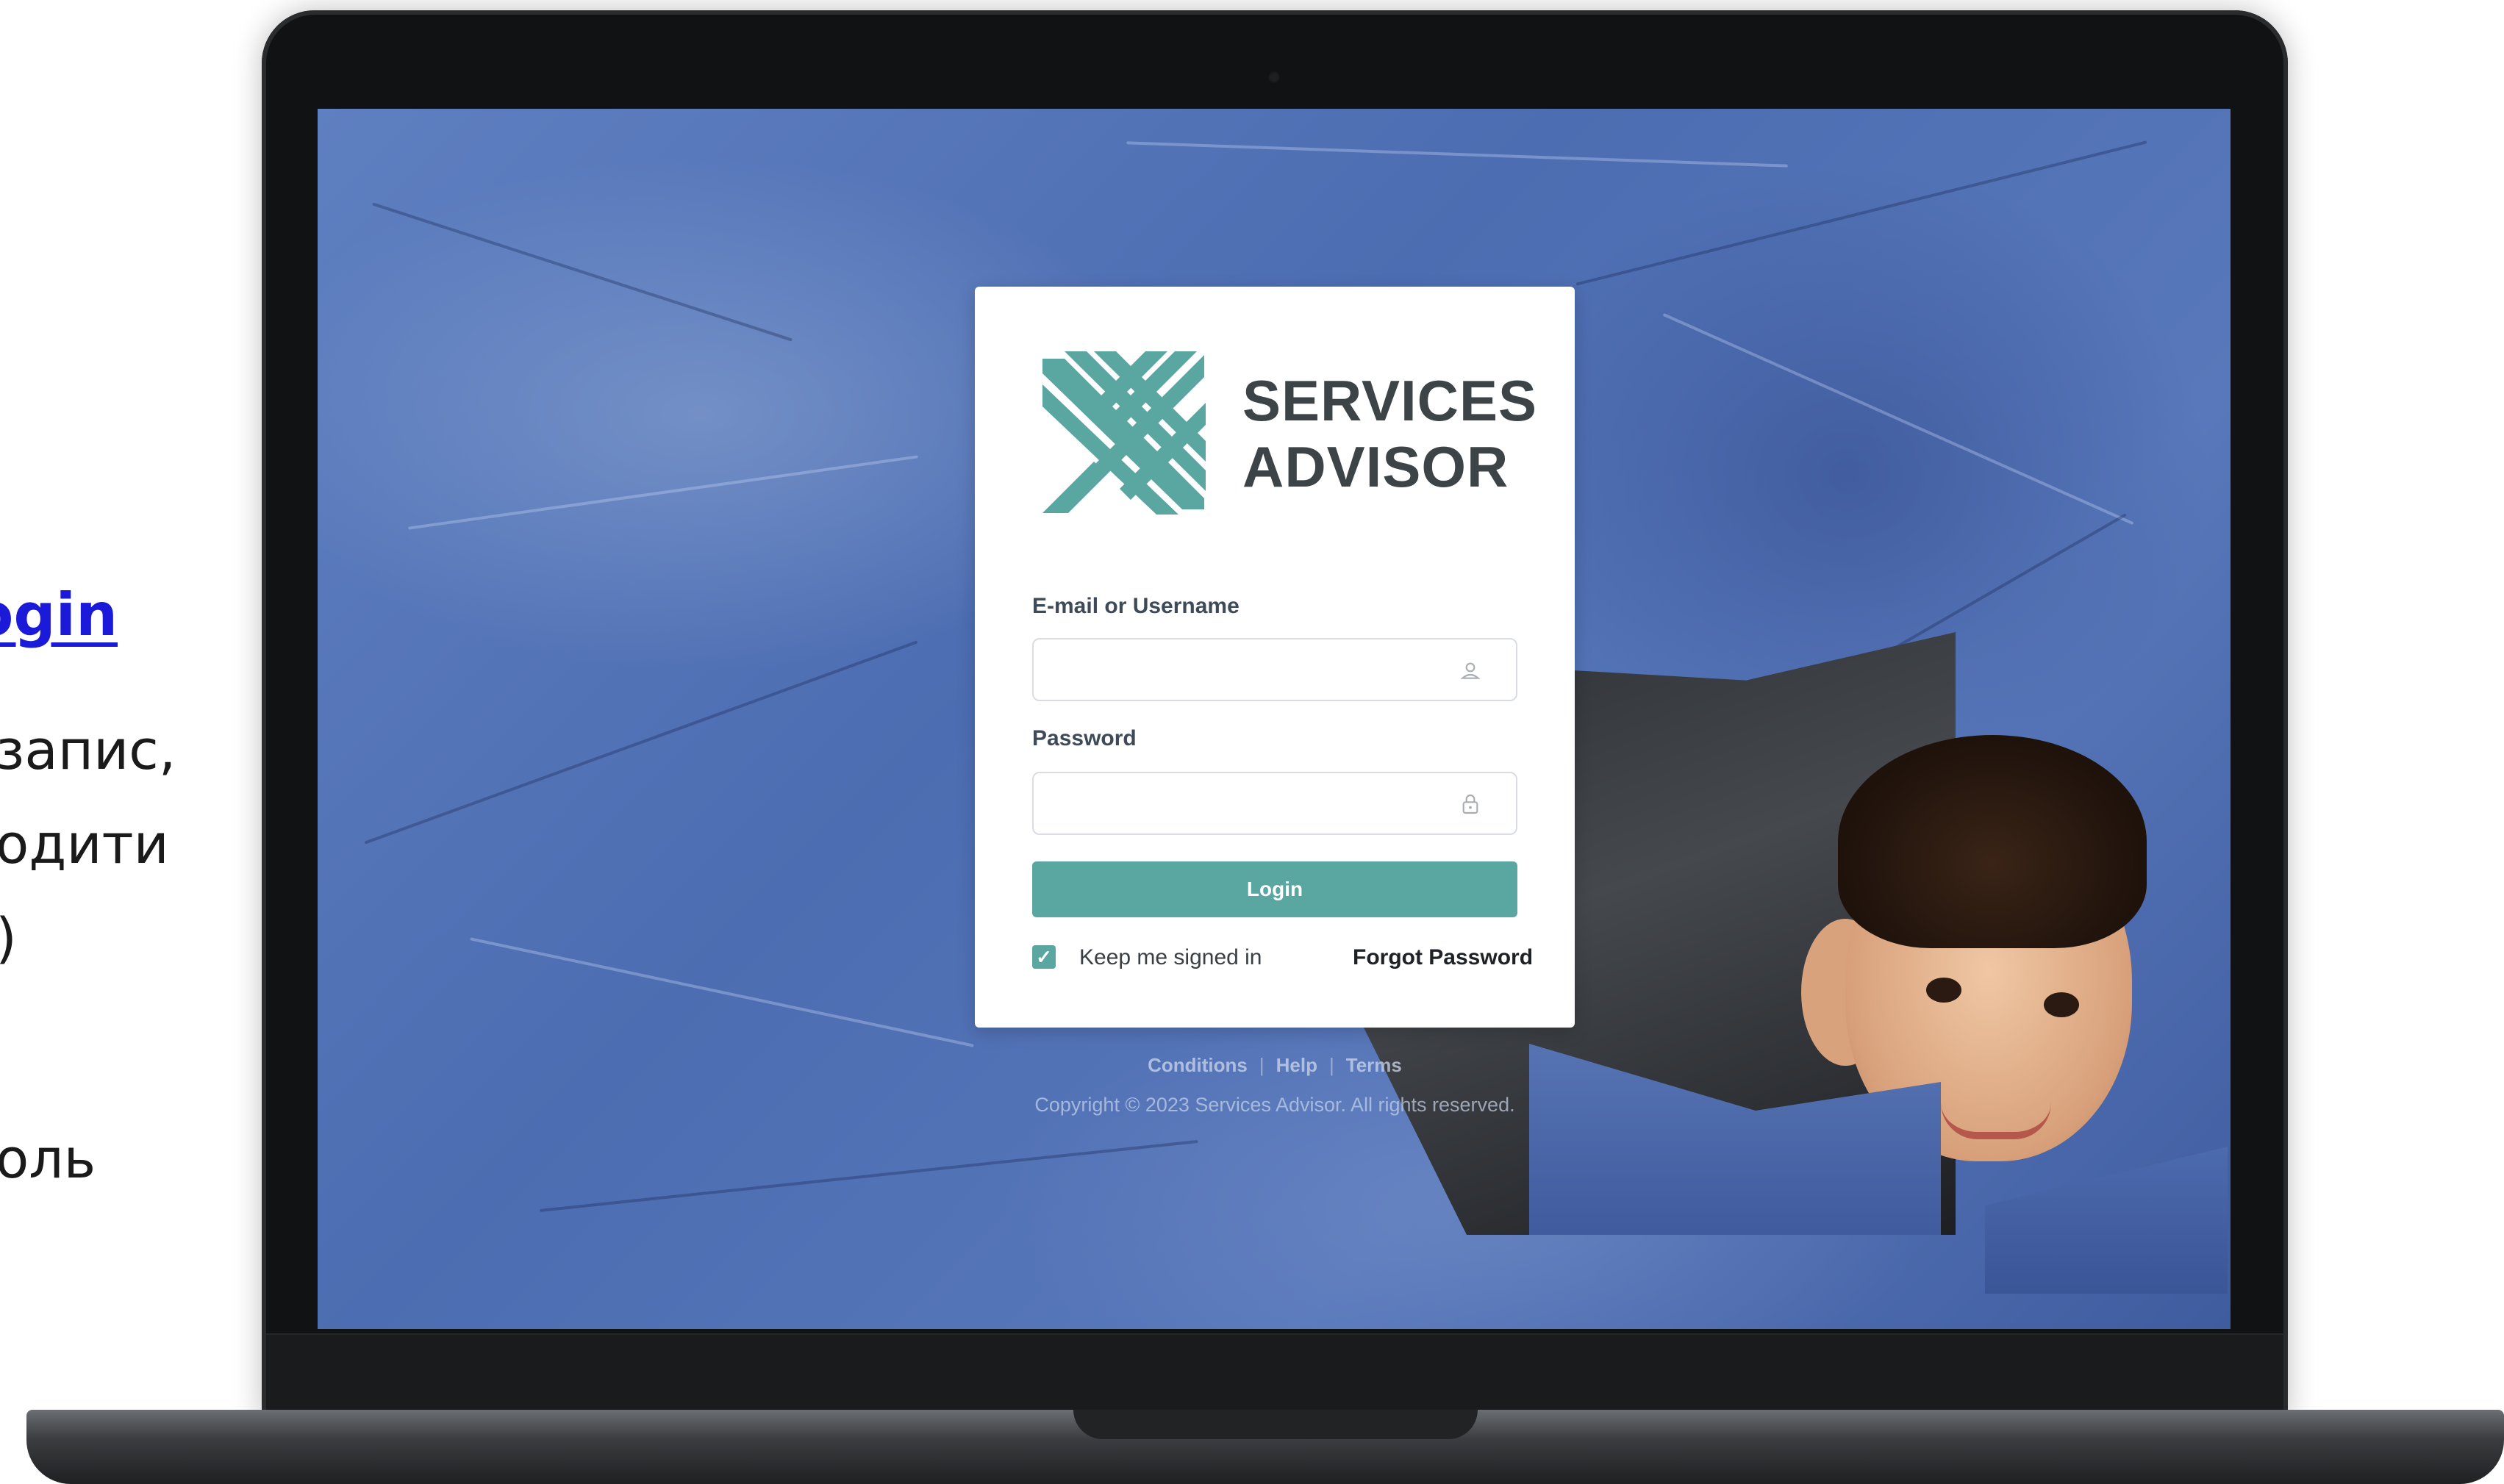 This screenshot has width=2504, height=1484. I want to click on user-icon, so click(1470, 671).